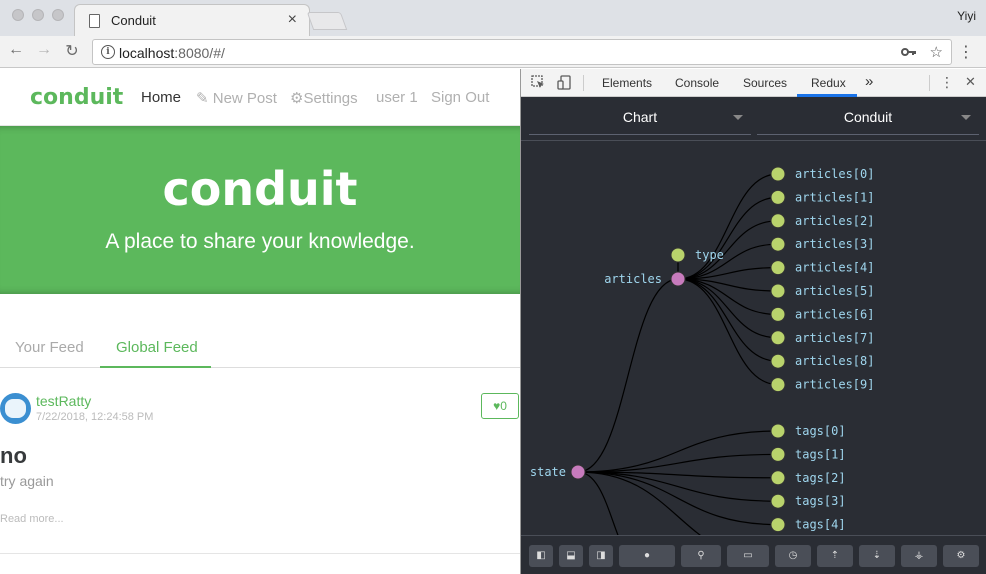  What do you see at coordinates (27, 481) in the screenshot?
I see `article-description: try again` at bounding box center [27, 481].